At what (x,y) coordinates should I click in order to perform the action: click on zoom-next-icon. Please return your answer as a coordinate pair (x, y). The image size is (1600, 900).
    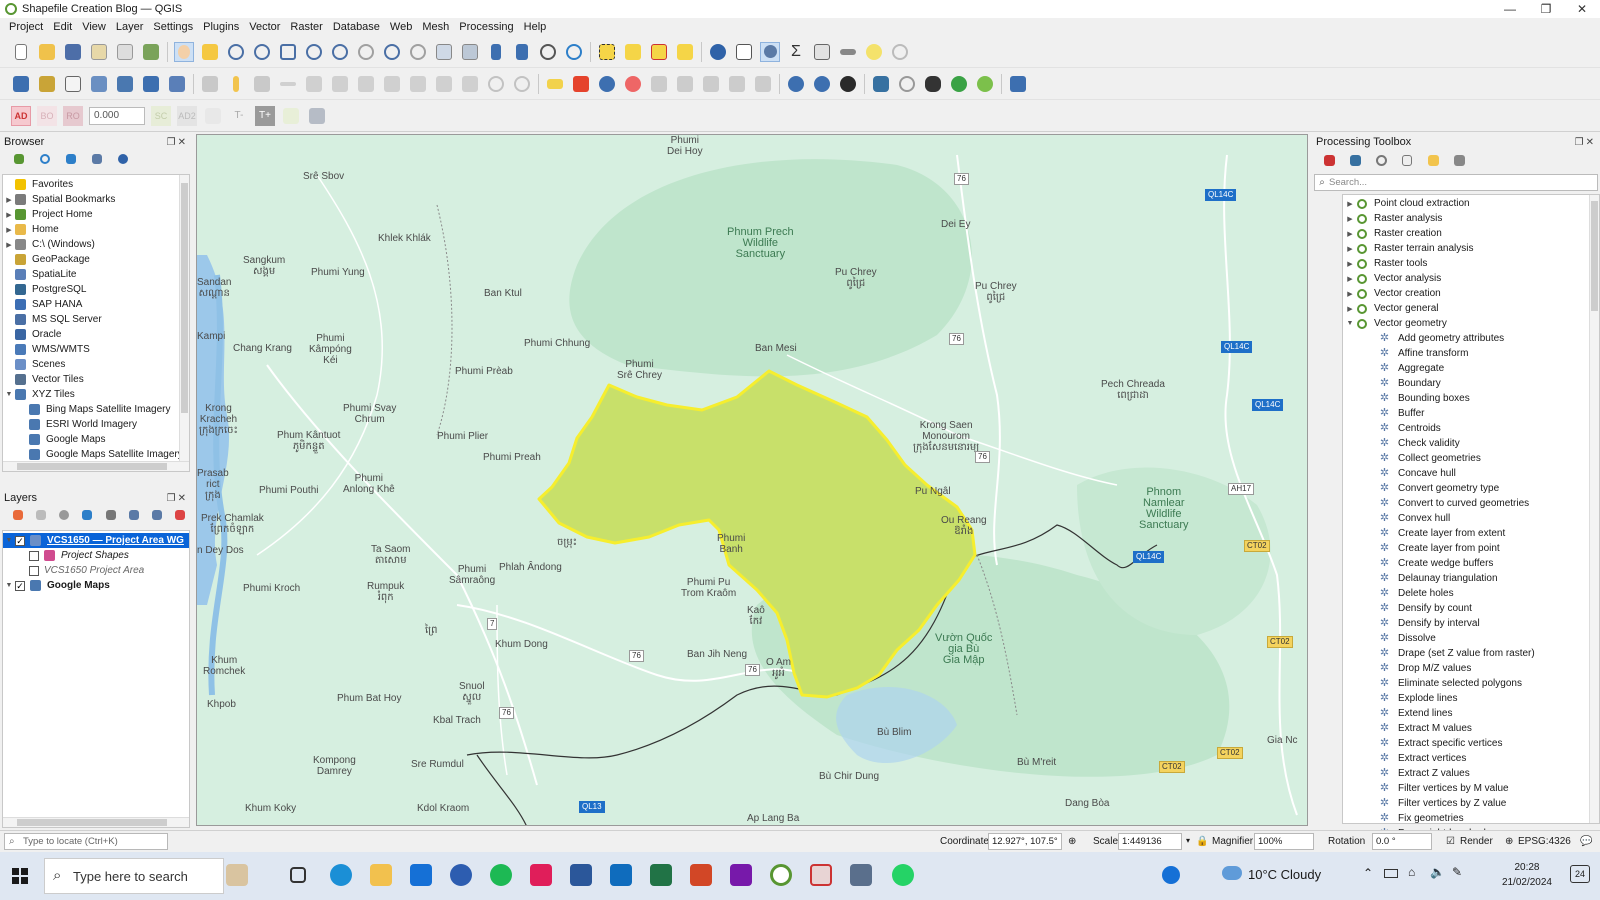
    Looking at the image, I should click on (418, 52).